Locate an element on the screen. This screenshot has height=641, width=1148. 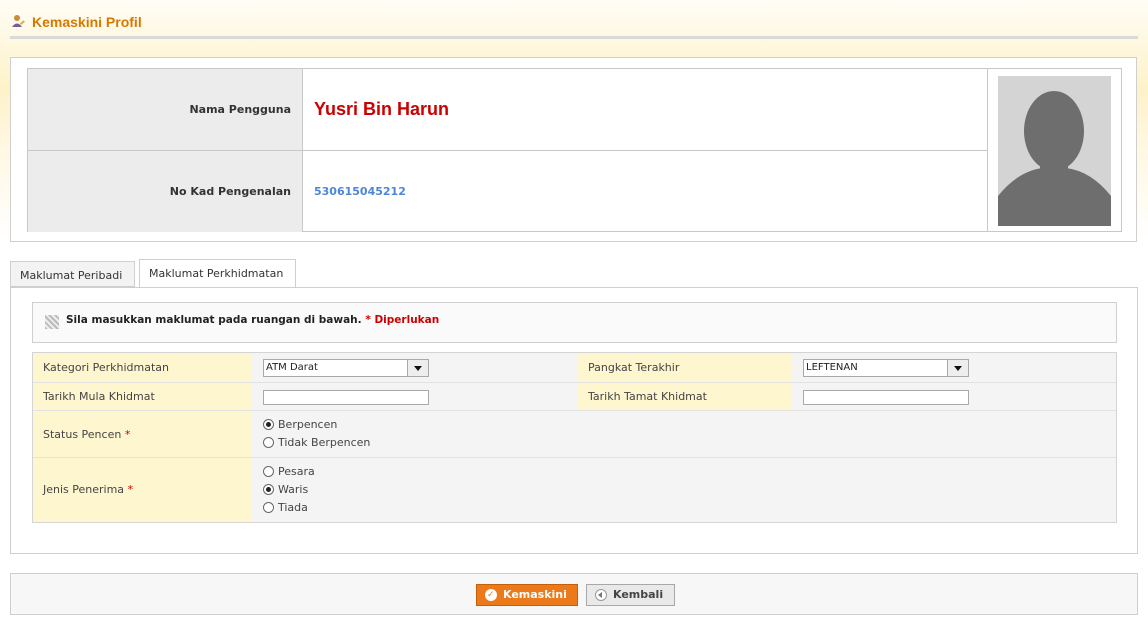
kategori-cell: ATM Darat is located at coordinates (415, 368).